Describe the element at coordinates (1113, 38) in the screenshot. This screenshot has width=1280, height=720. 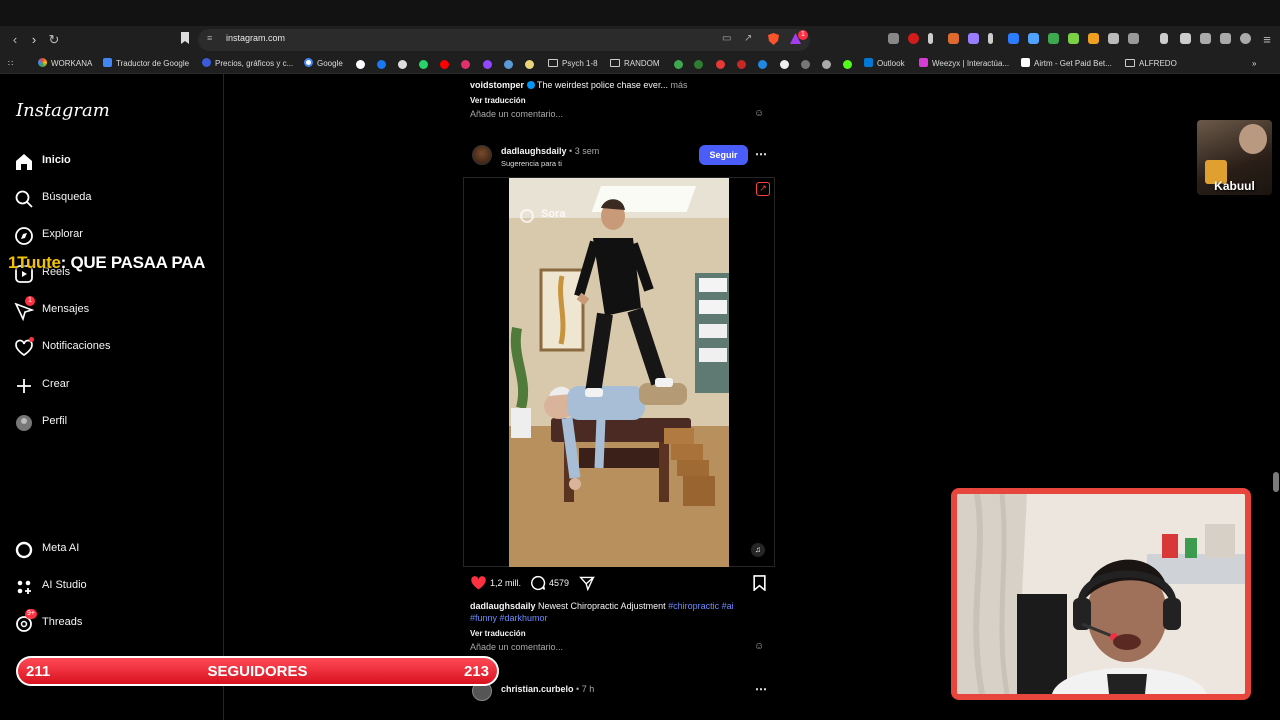
I see `extensions-puzzle-icon` at that location.